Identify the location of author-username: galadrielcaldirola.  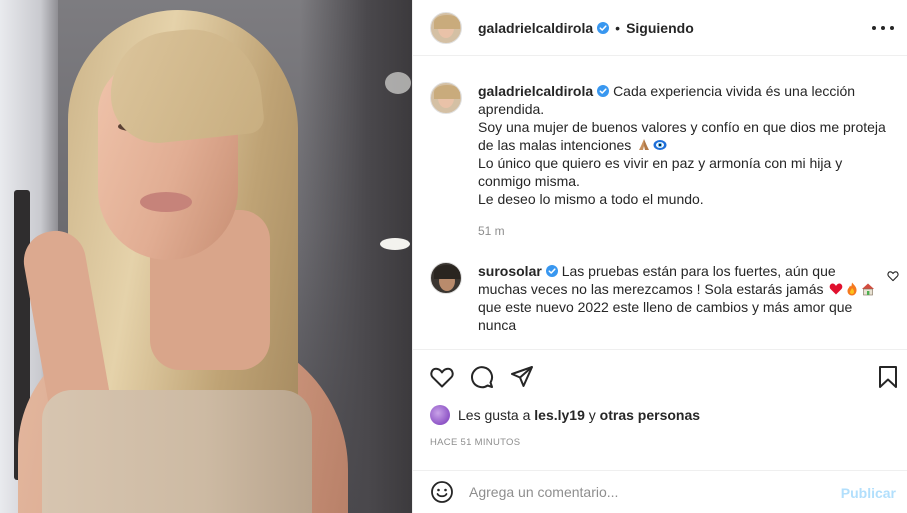
(544, 28).